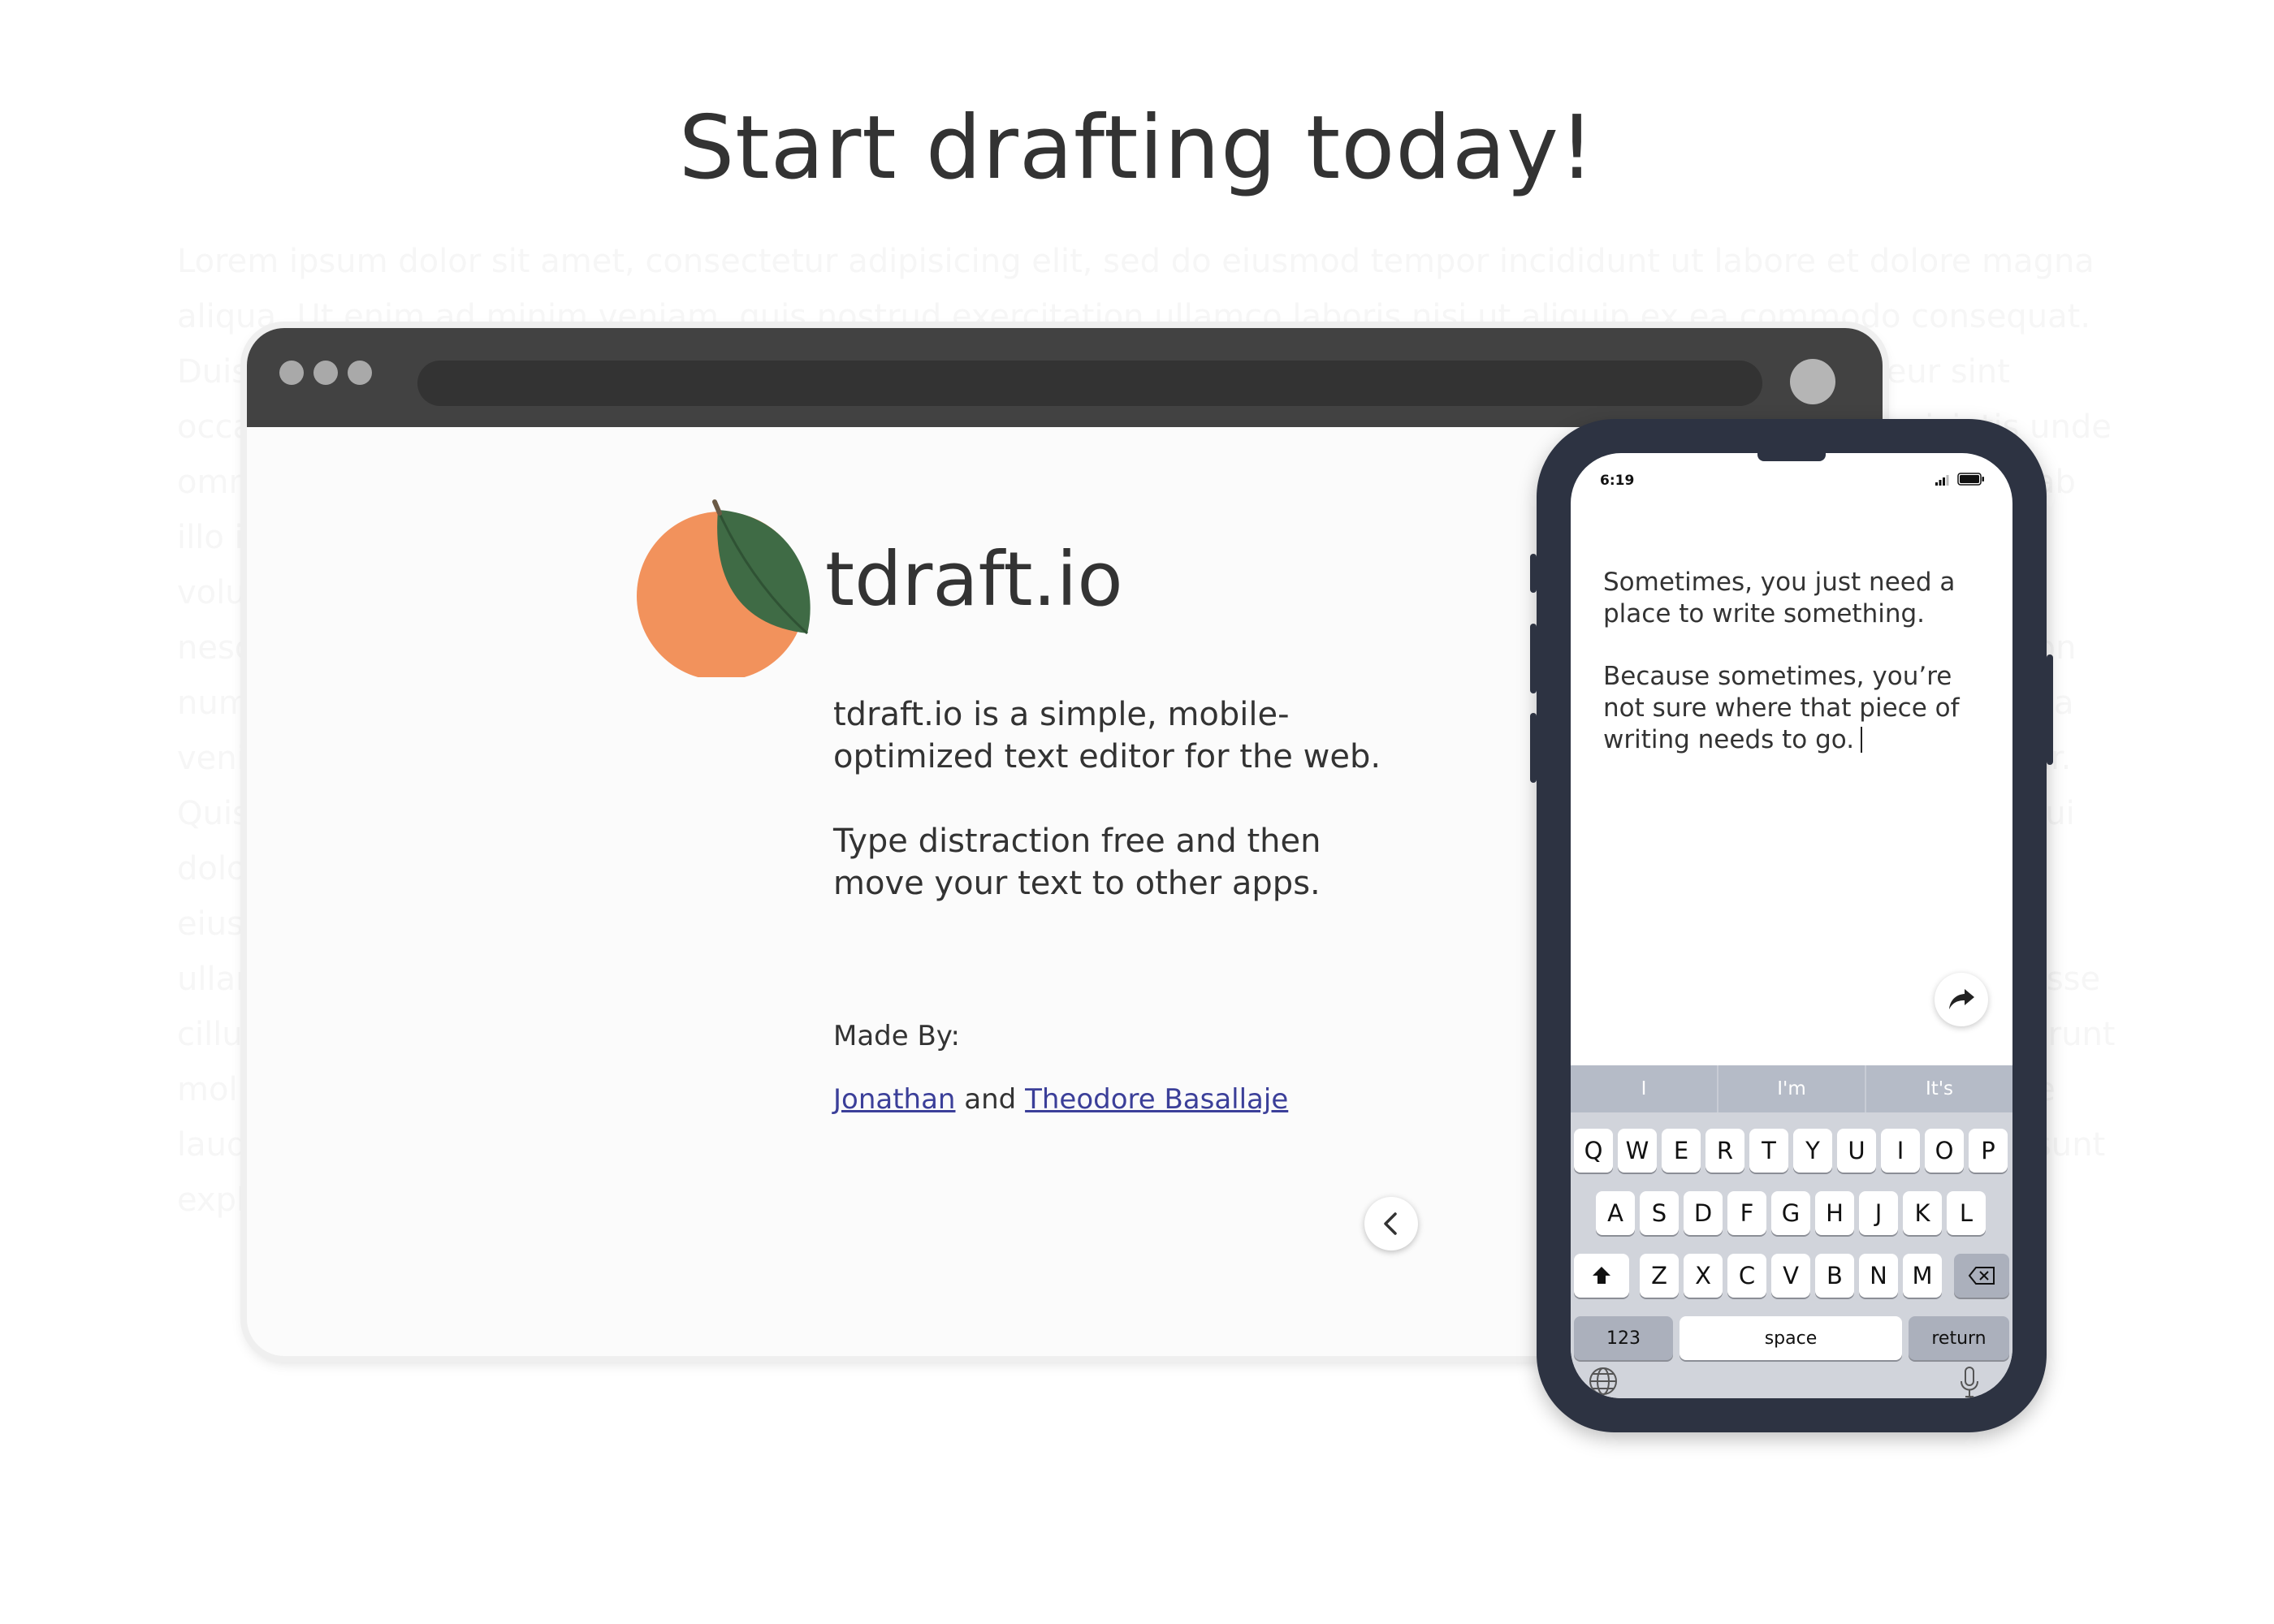  What do you see at coordinates (1969, 1382) in the screenshot?
I see `microphone-icon` at bounding box center [1969, 1382].